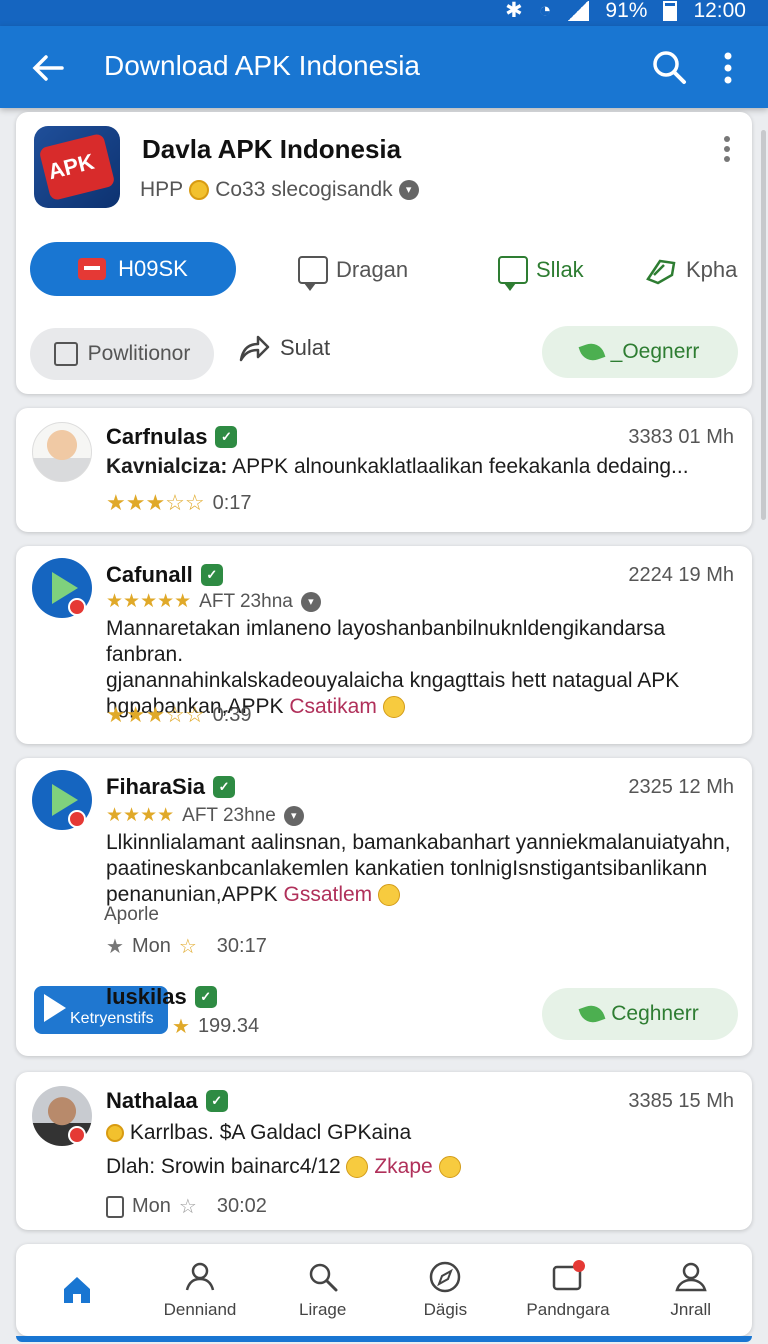 The height and width of the screenshot is (1344, 768). What do you see at coordinates (279, 190) in the screenshot?
I see `app-subtitle: HPP Co33 slecogisandk ▾` at bounding box center [279, 190].